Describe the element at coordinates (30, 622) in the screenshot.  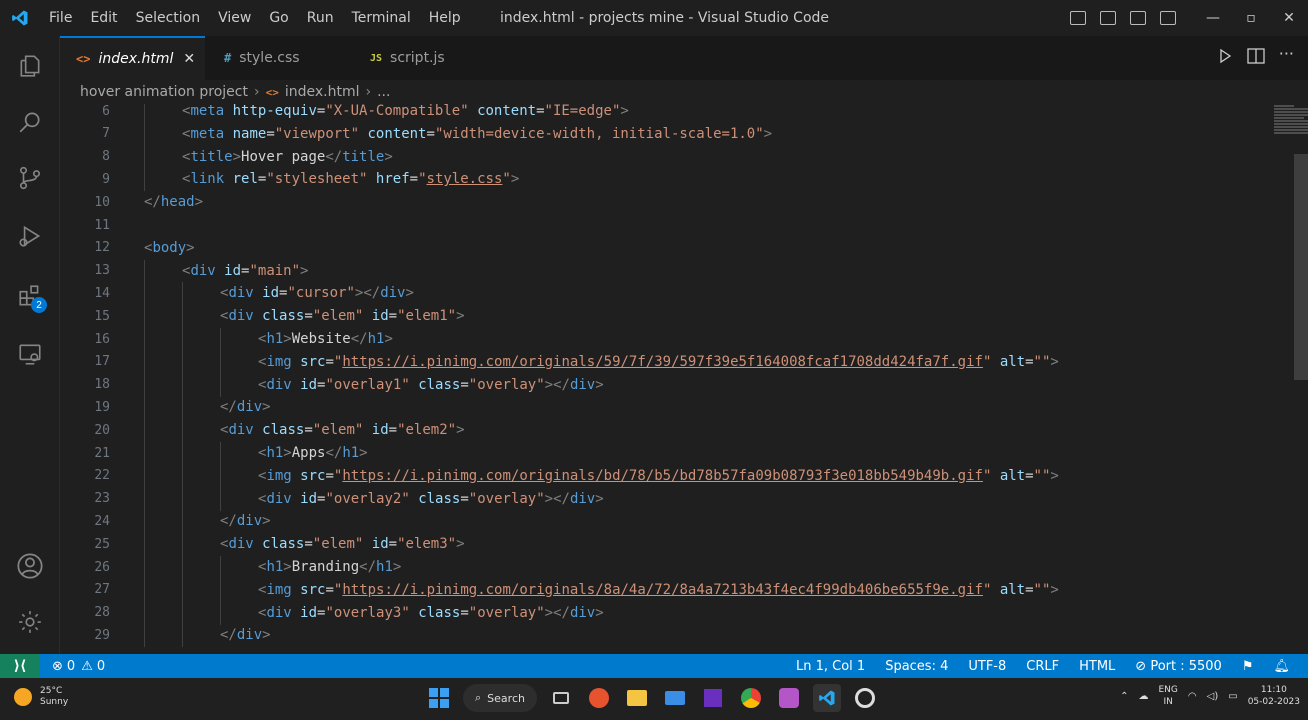
I see `settings-gear-icon` at that location.